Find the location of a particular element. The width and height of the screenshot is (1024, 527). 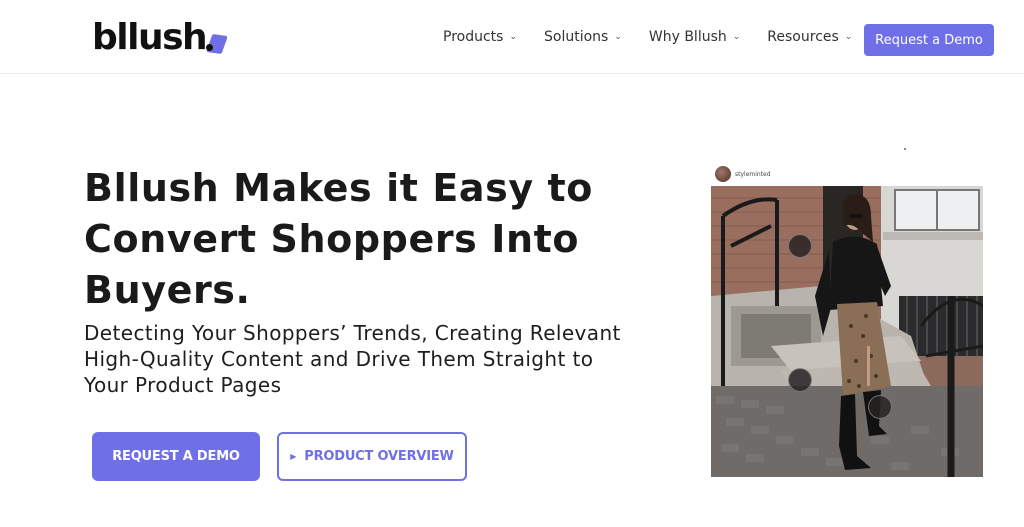

user-avatar is located at coordinates (723, 174).